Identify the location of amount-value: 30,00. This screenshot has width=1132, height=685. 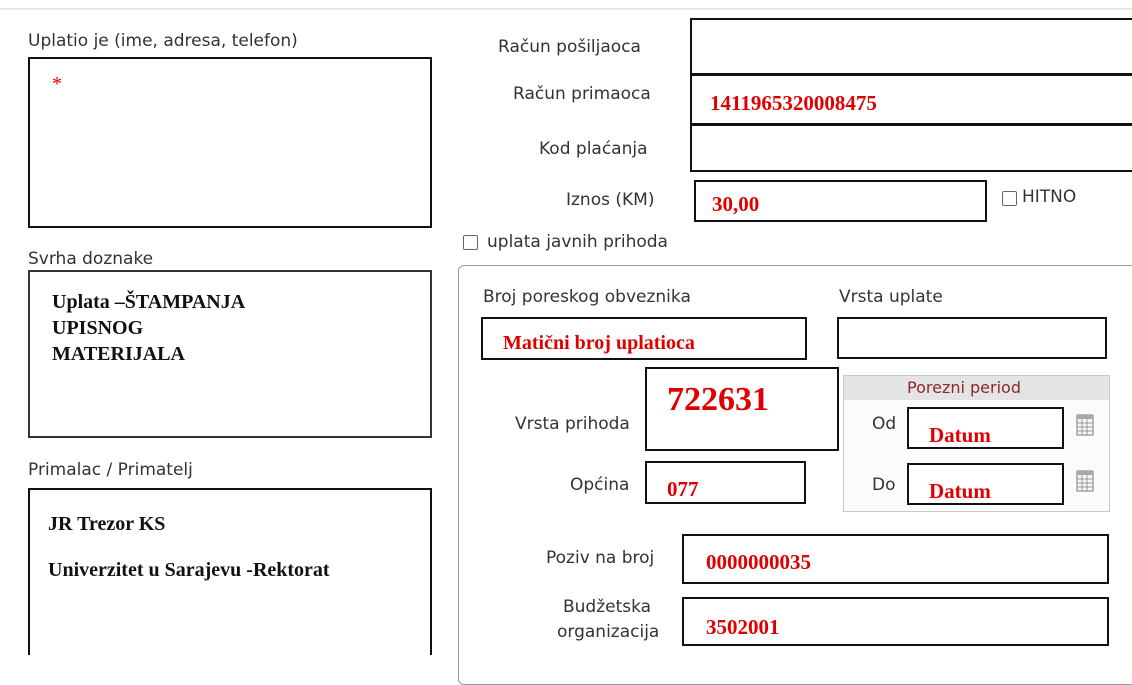
(736, 204).